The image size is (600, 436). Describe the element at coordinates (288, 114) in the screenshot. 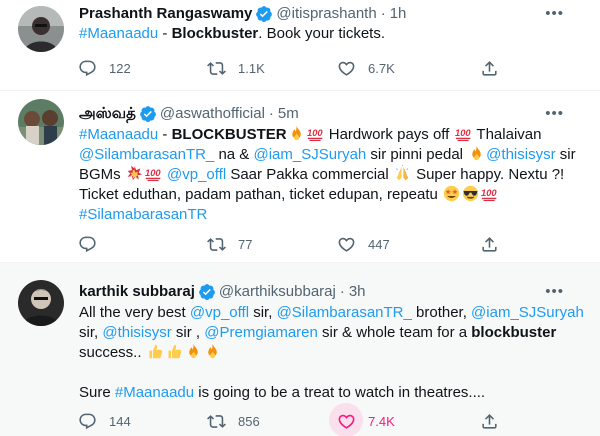

I see `timestamp: 5m` at that location.